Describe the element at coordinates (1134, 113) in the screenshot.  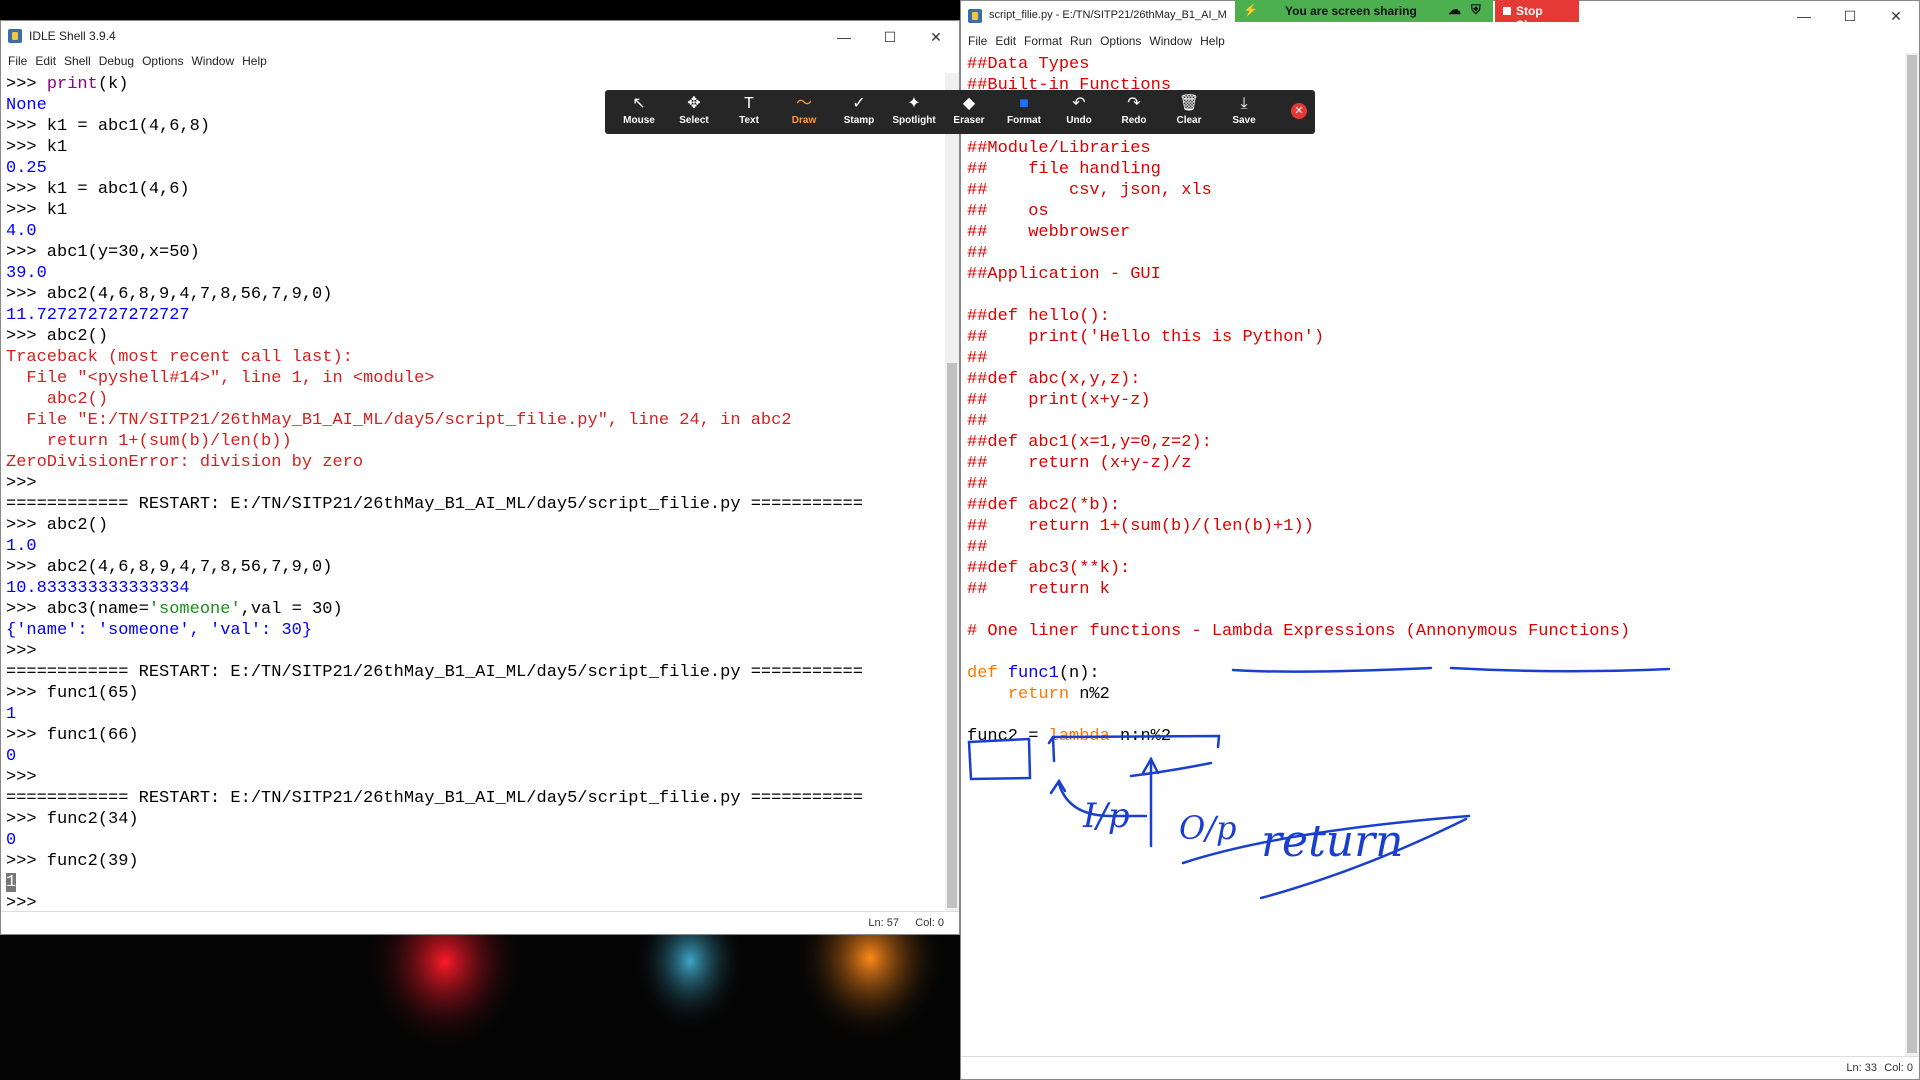
I see `toolbar-redo-button: ↷ Redo` at that location.